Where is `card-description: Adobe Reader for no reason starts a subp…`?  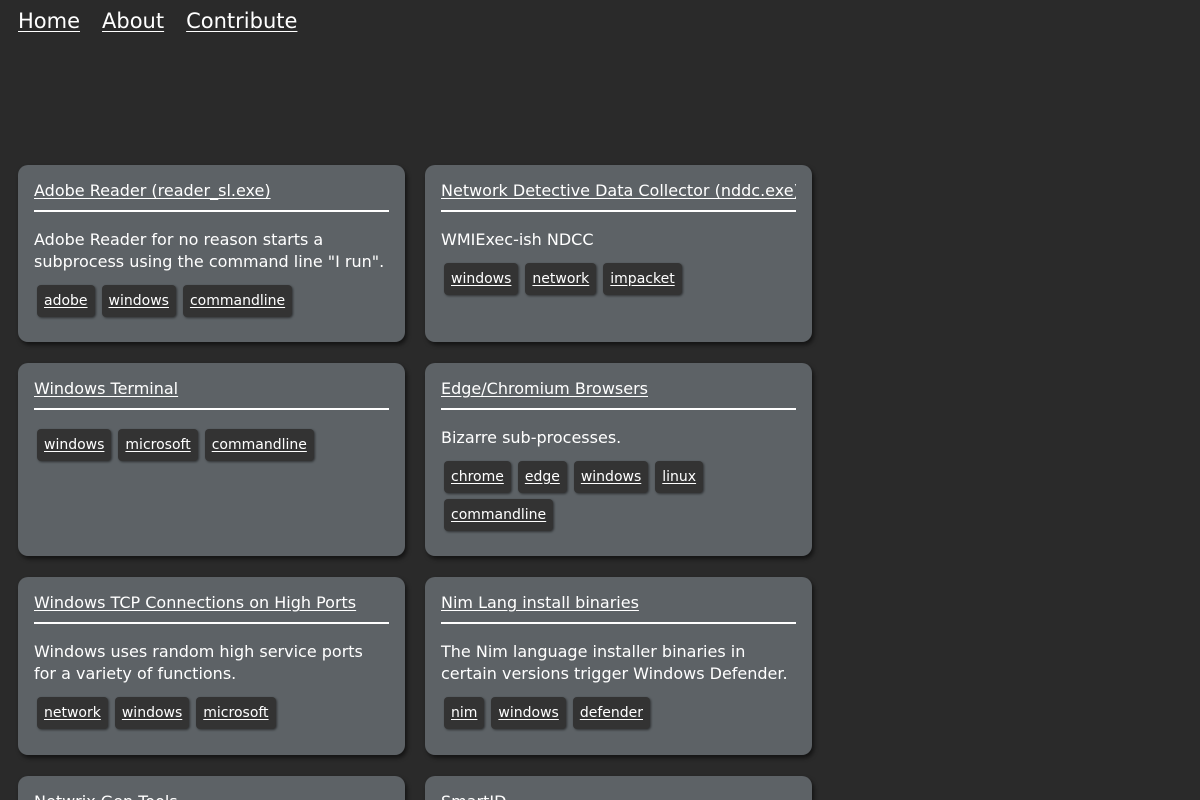 card-description: Adobe Reader for no reason starts a subp… is located at coordinates (209, 250).